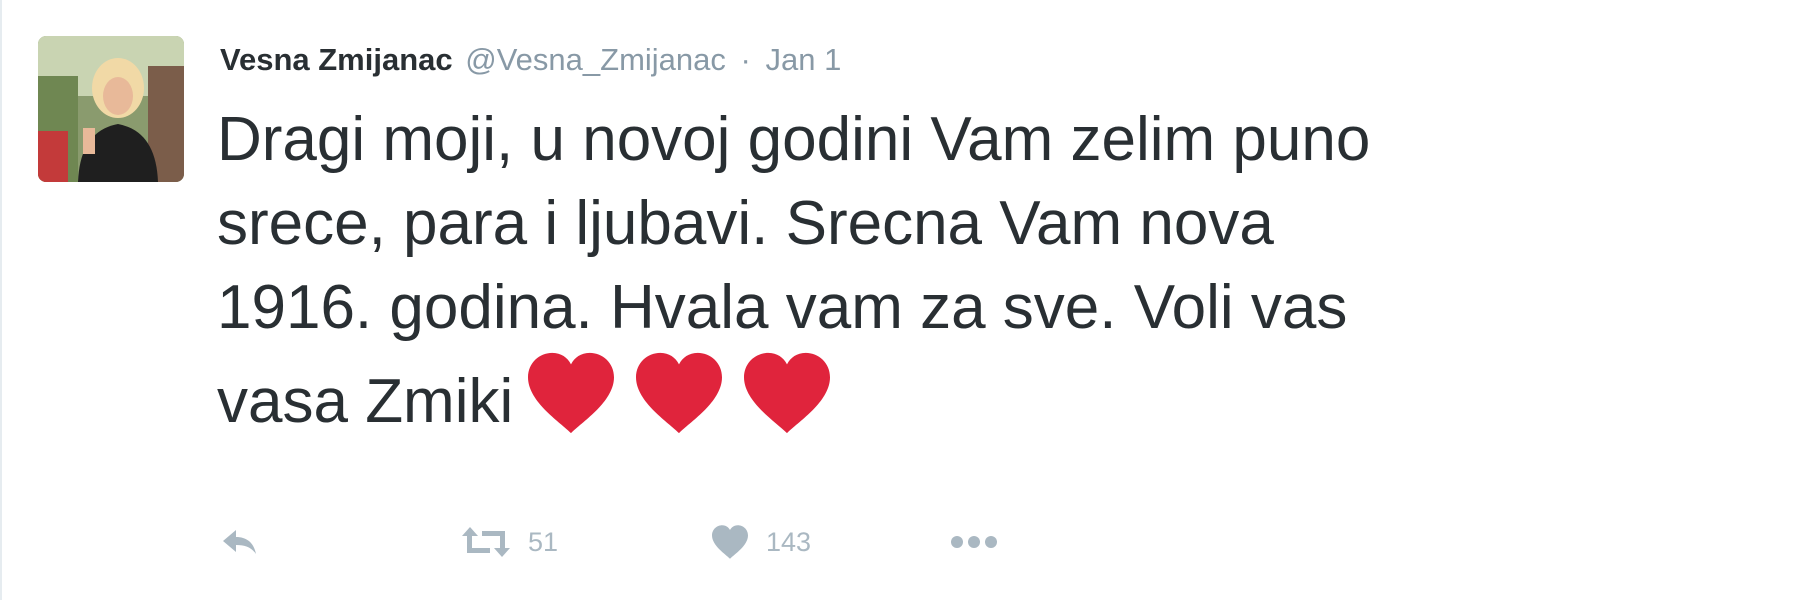 The width and height of the screenshot is (1796, 600). What do you see at coordinates (340, 542) in the screenshot?
I see `reply-button` at bounding box center [340, 542].